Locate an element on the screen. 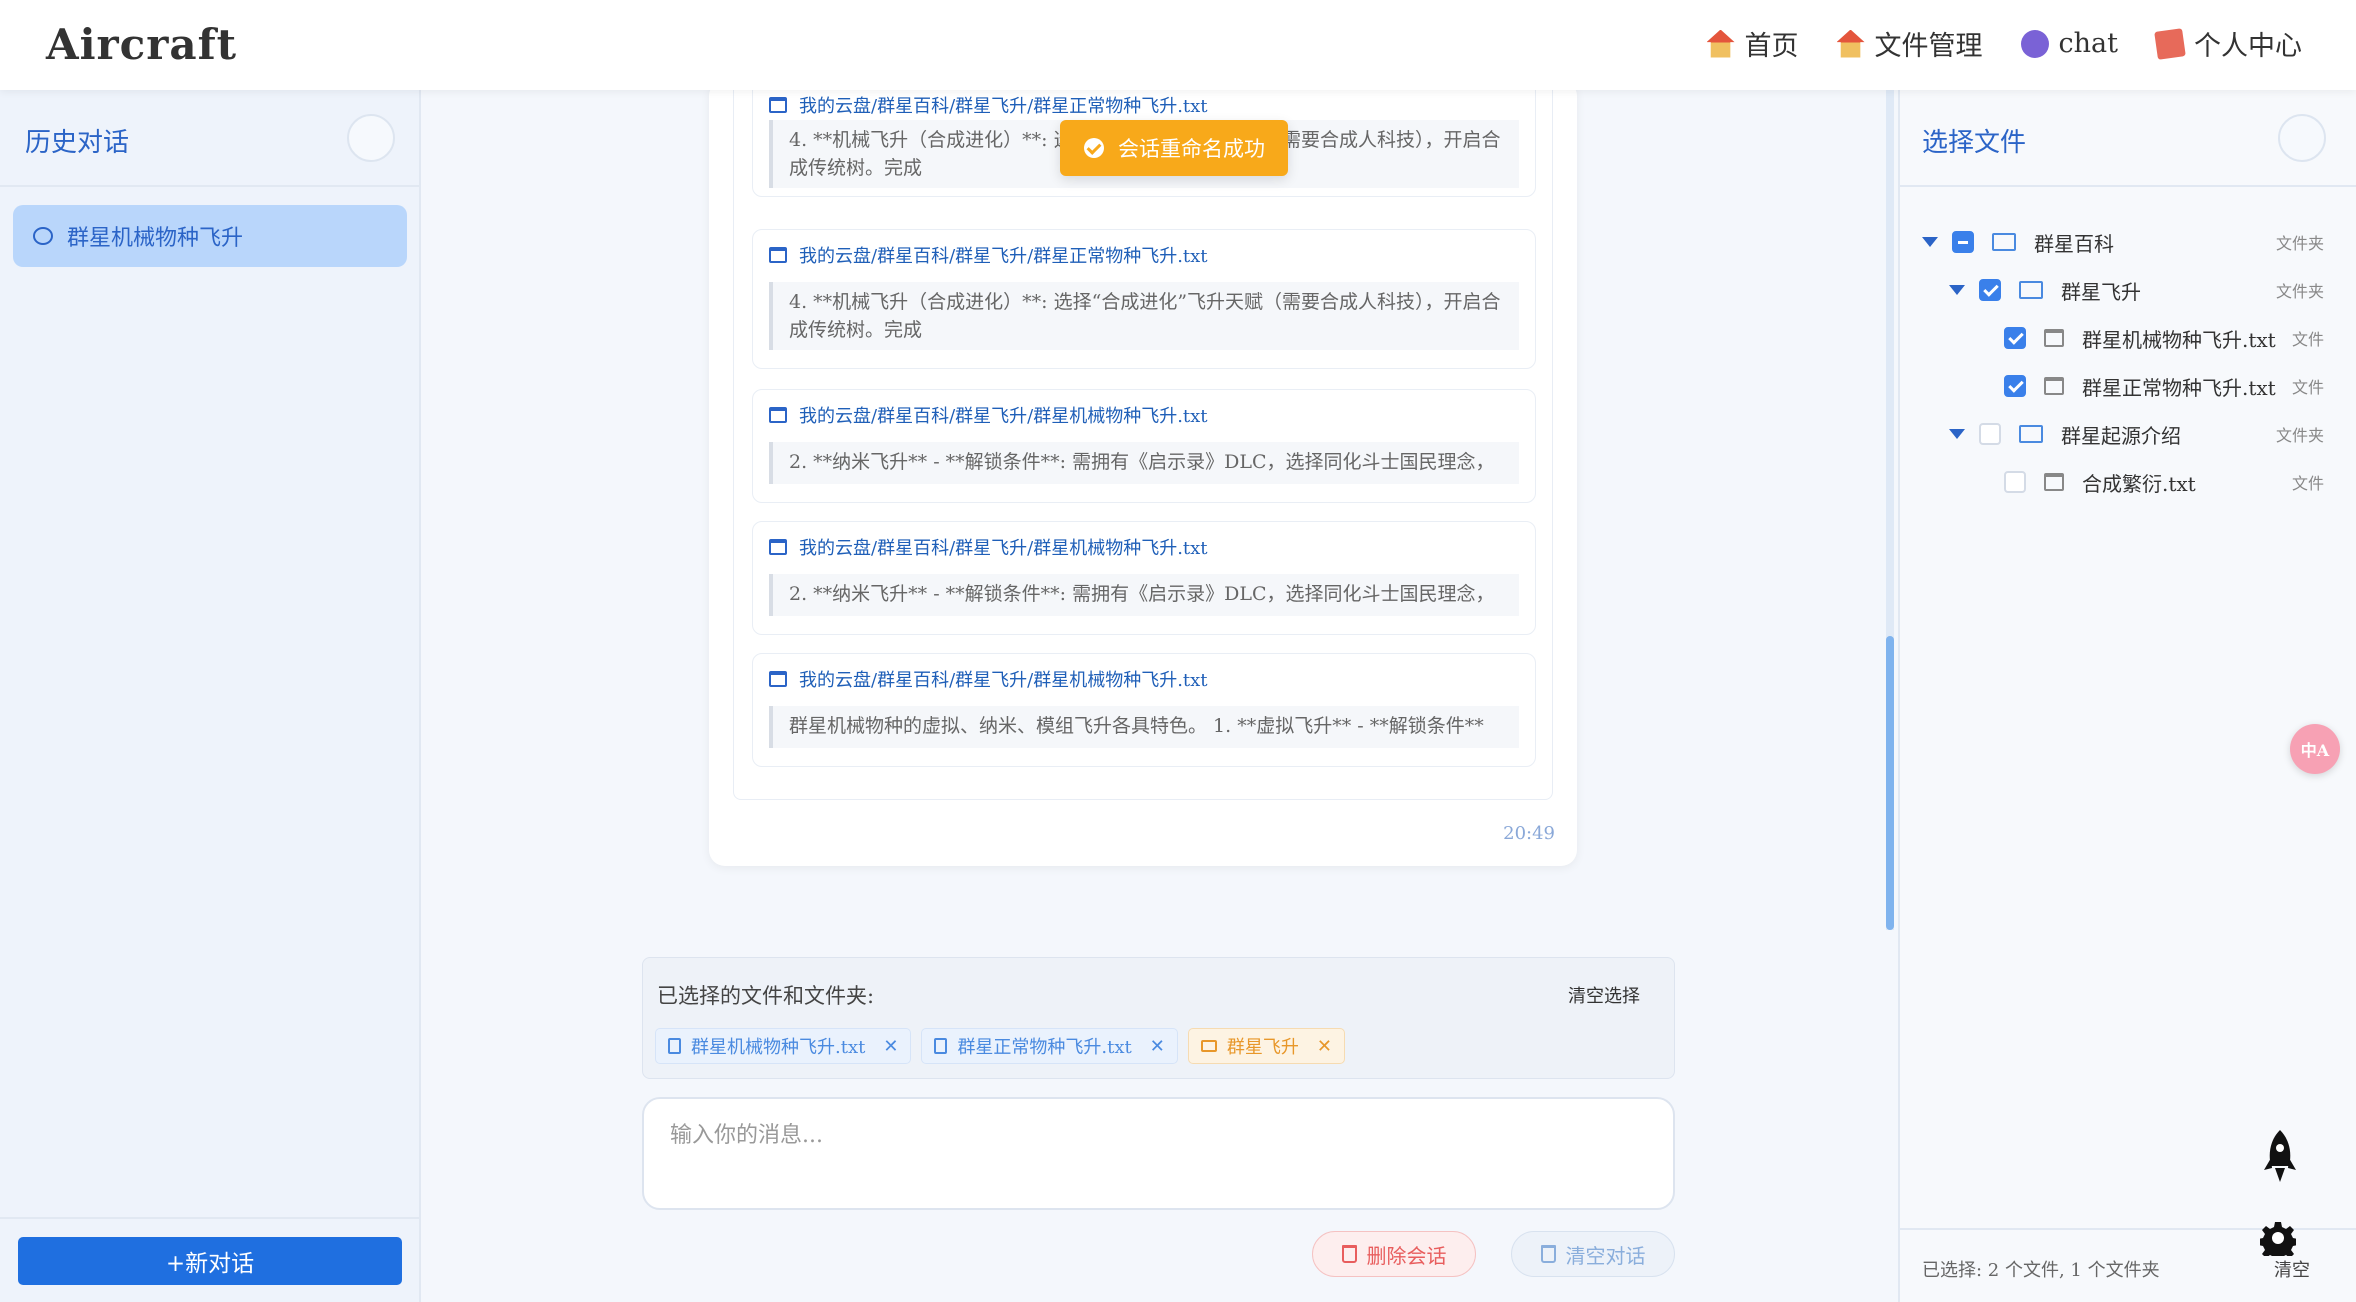 The width and height of the screenshot is (2356, 1302). nav-file-management-label: 文件管理 is located at coordinates (1928, 46).